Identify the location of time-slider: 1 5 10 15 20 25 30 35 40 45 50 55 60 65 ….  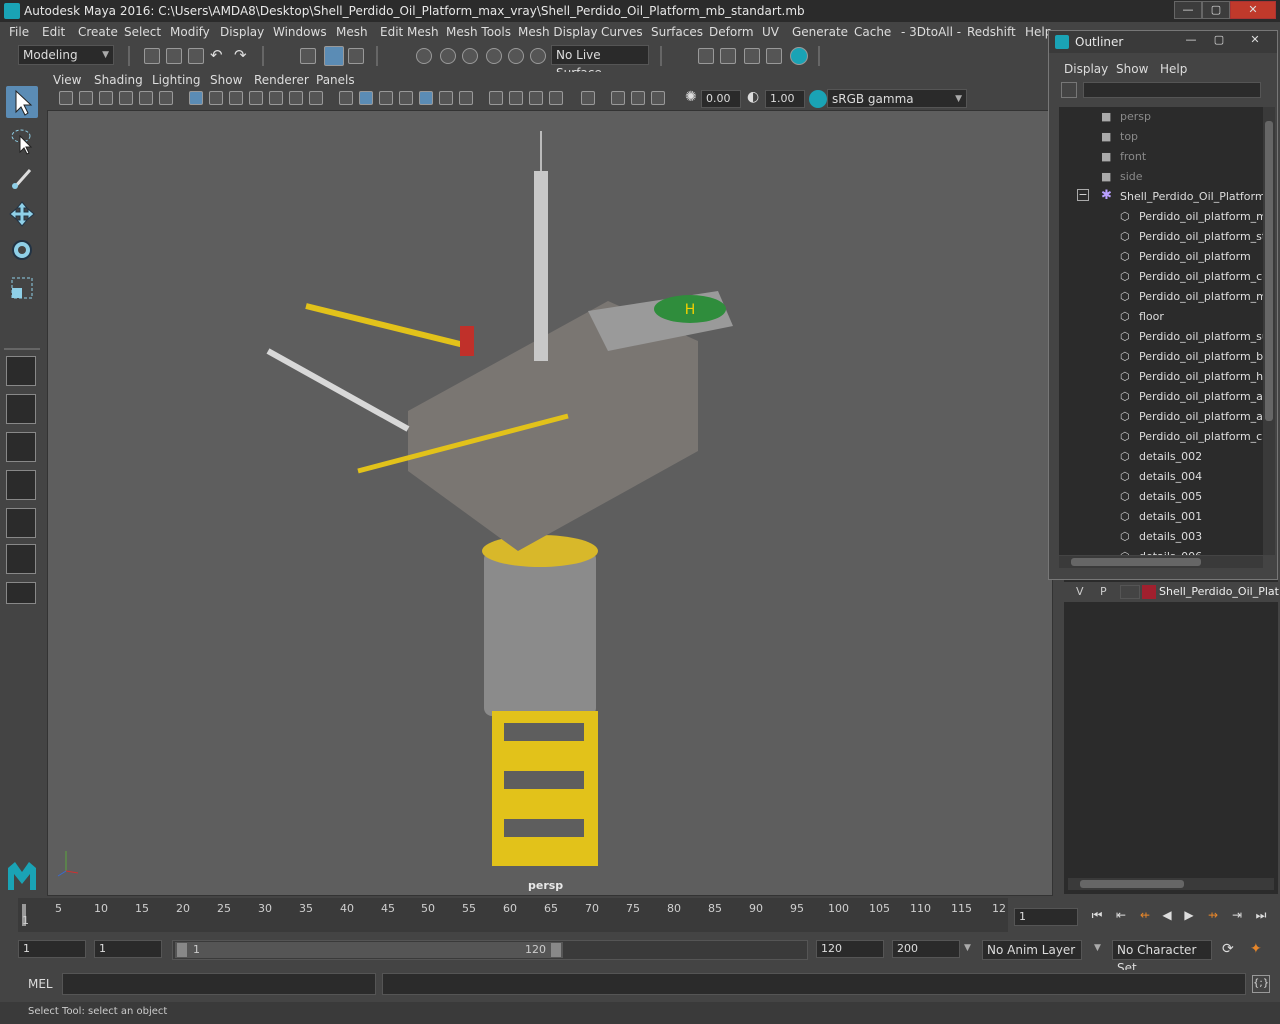
(513, 915).